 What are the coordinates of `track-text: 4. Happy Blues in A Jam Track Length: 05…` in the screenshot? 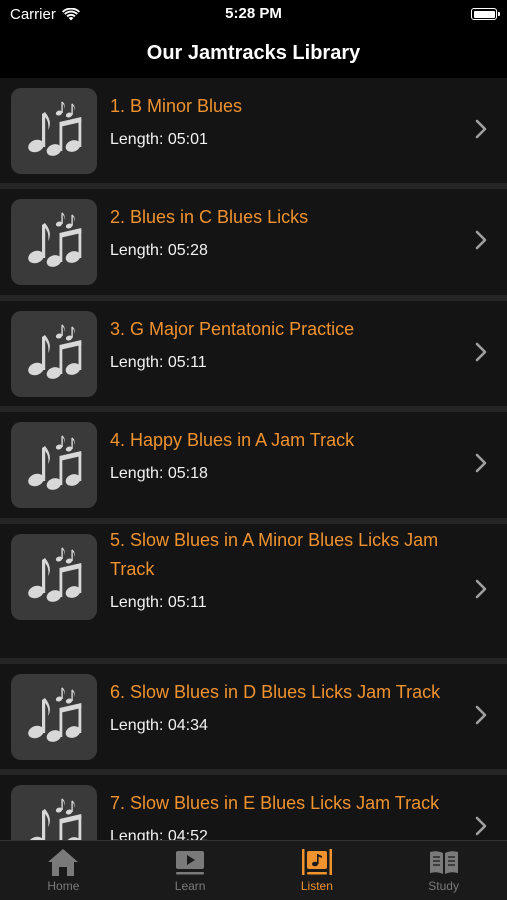 It's located at (288, 455).